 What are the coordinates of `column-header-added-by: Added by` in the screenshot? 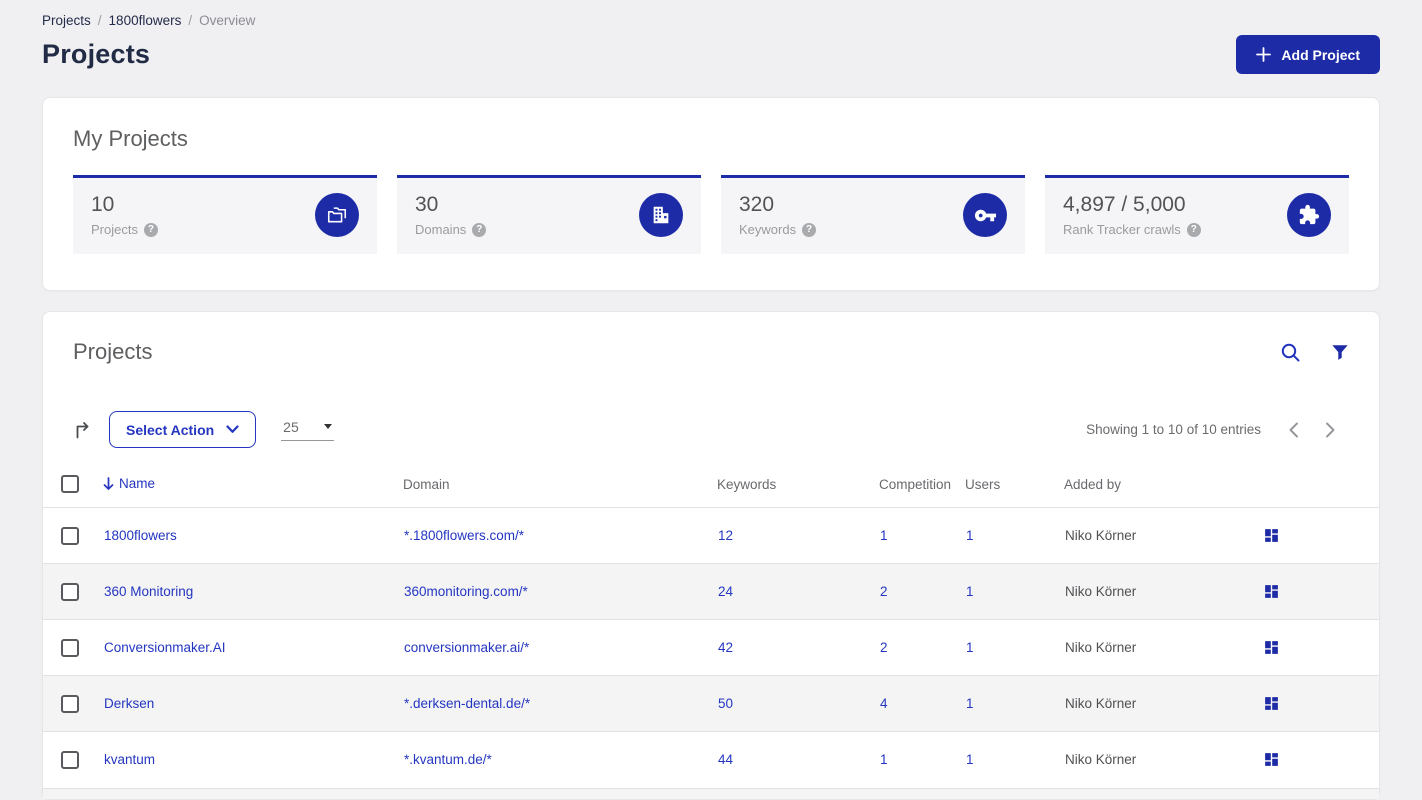 It's located at (1163, 486).